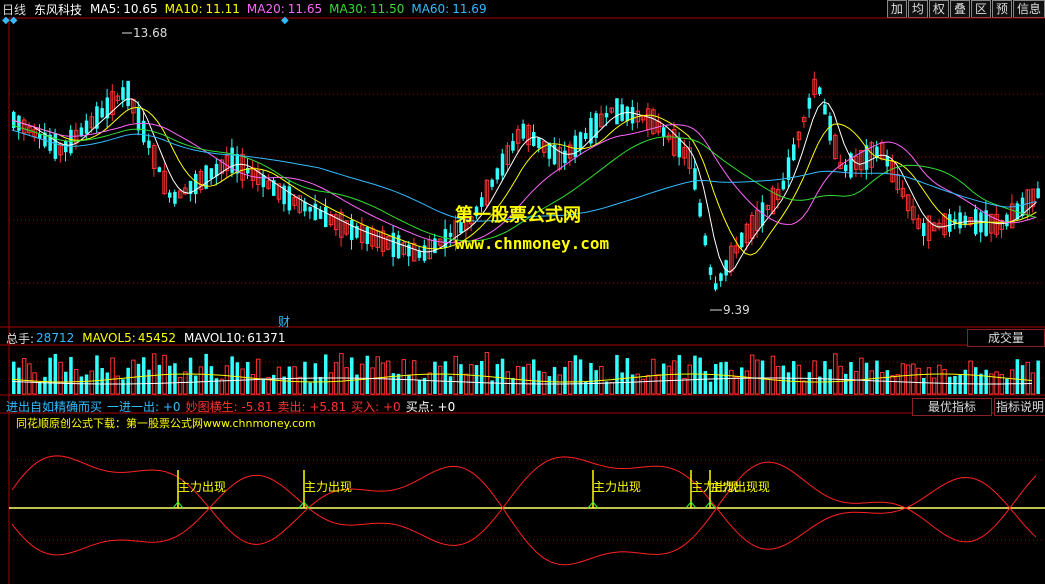  What do you see at coordinates (55, 338) in the screenshot?
I see `volume-value: 28712` at bounding box center [55, 338].